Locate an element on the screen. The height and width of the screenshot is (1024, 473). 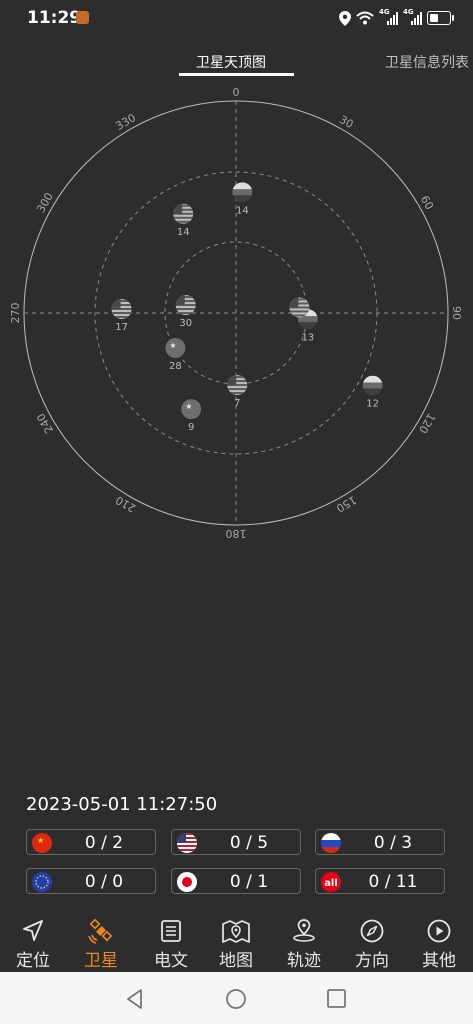
cellular-signal-icon: 4G is located at coordinates (388, 16).